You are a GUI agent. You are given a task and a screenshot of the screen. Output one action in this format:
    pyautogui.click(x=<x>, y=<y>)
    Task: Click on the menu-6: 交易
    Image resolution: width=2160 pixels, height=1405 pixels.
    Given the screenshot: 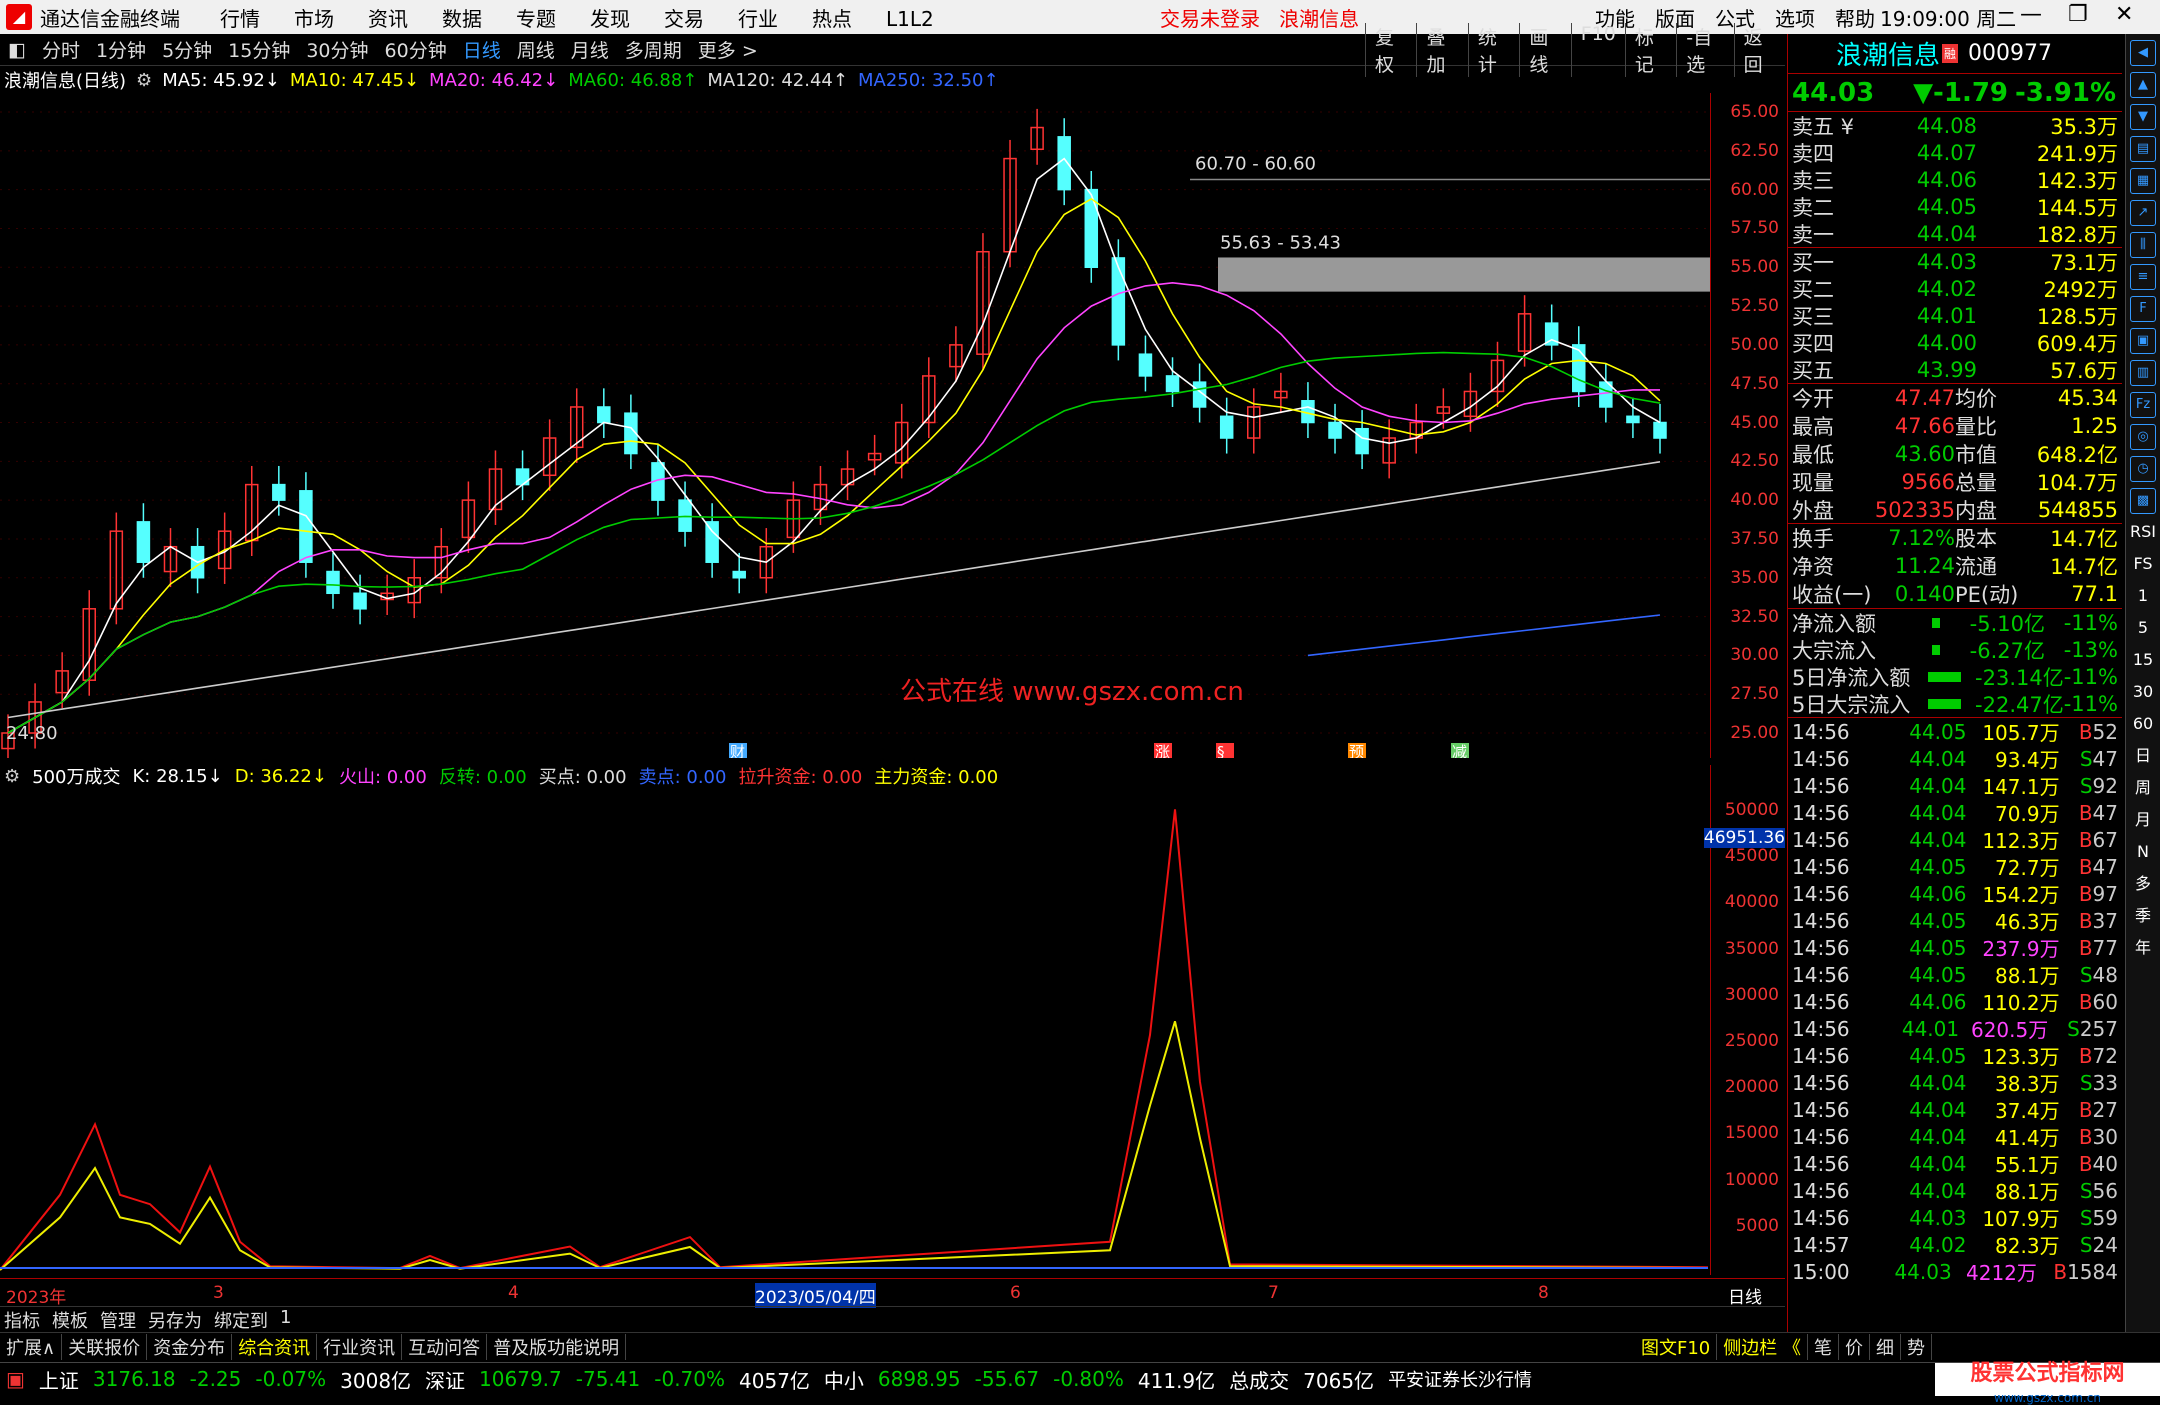 What is the action you would take?
    pyautogui.click(x=684, y=19)
    